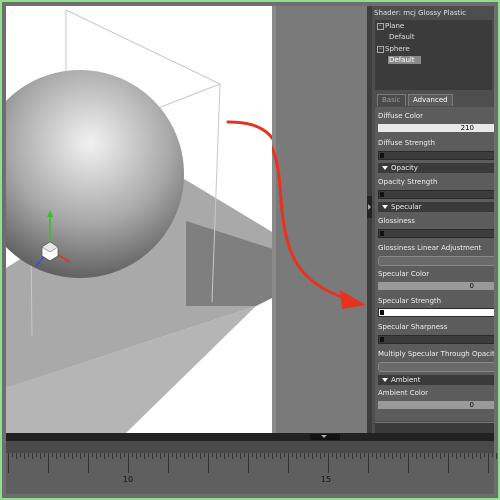  I want to click on ambient-color-field: 0, so click(436, 405).